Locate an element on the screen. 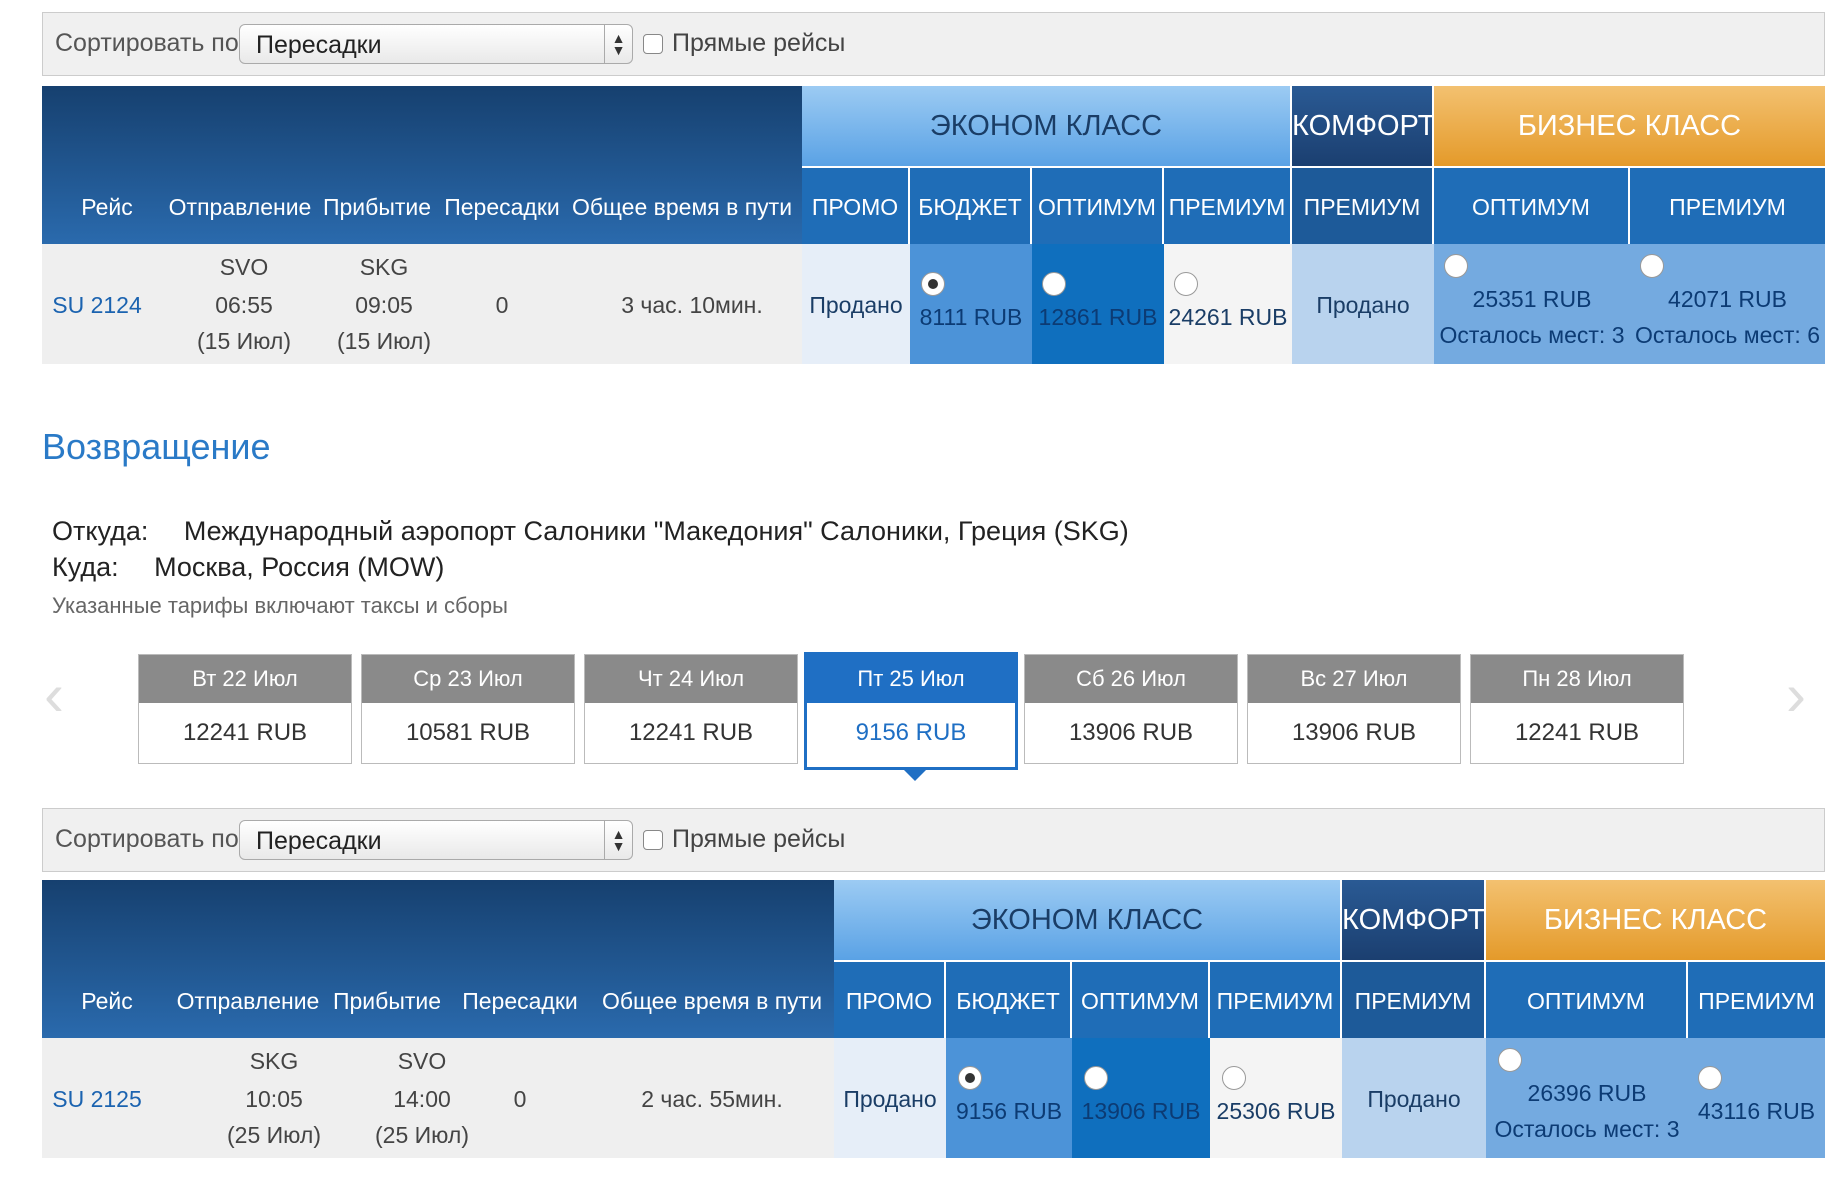 The image size is (1841, 1180). comfort-class-header: КОМФОРТ is located at coordinates (1363, 126).